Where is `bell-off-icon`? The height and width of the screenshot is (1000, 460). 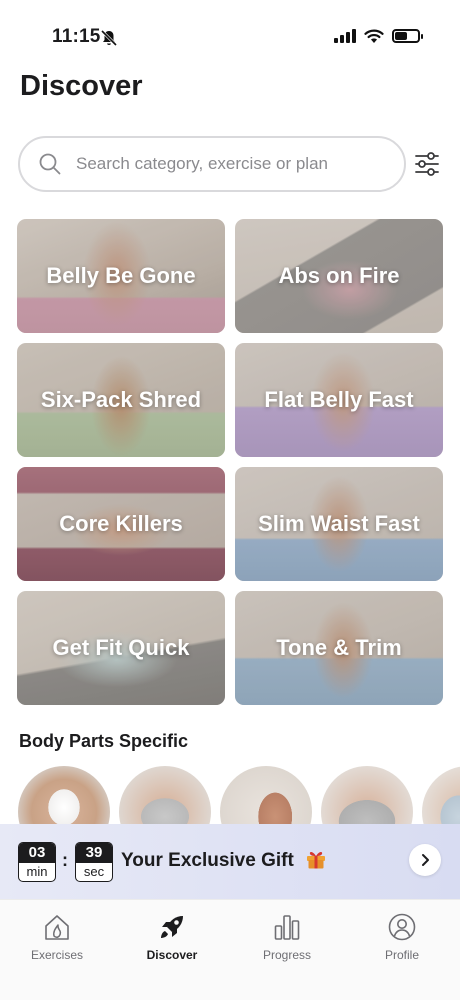
bell-off-icon is located at coordinates (109, 38).